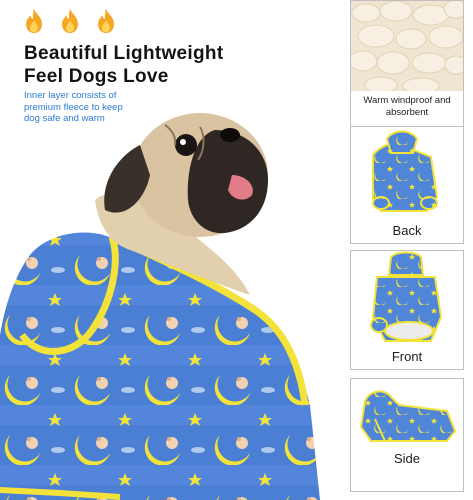 This screenshot has width=473, height=500. I want to click on front-view-panel: Front, so click(407, 310).